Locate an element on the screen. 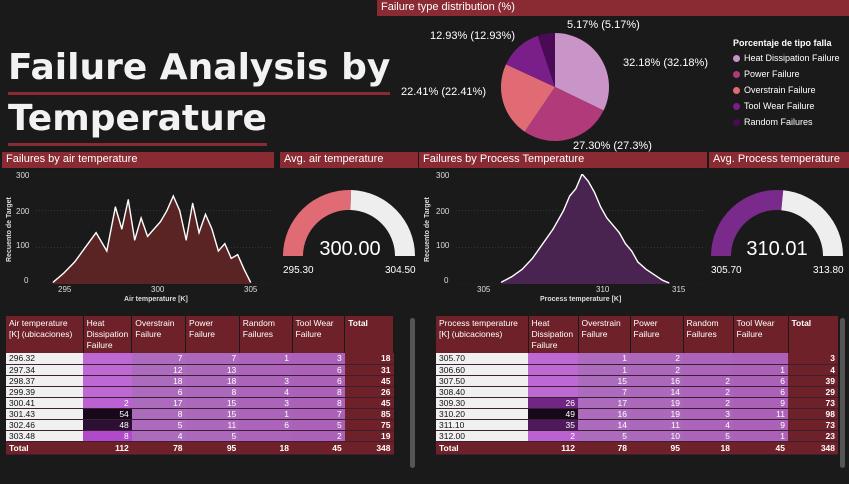  table-cell: 49 is located at coordinates (553, 414).